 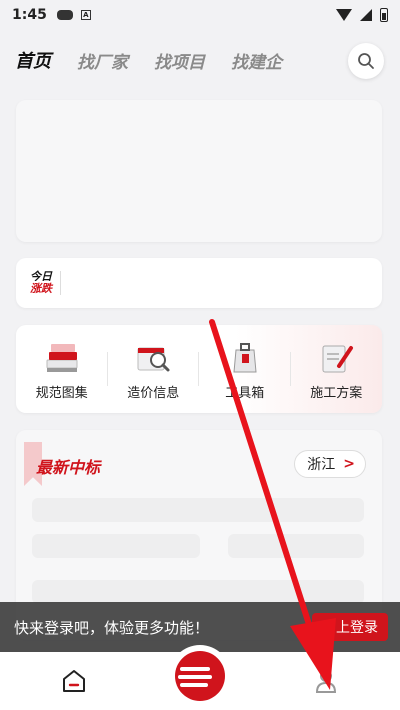 I want to click on region-label: 浙江, so click(x=321, y=465).